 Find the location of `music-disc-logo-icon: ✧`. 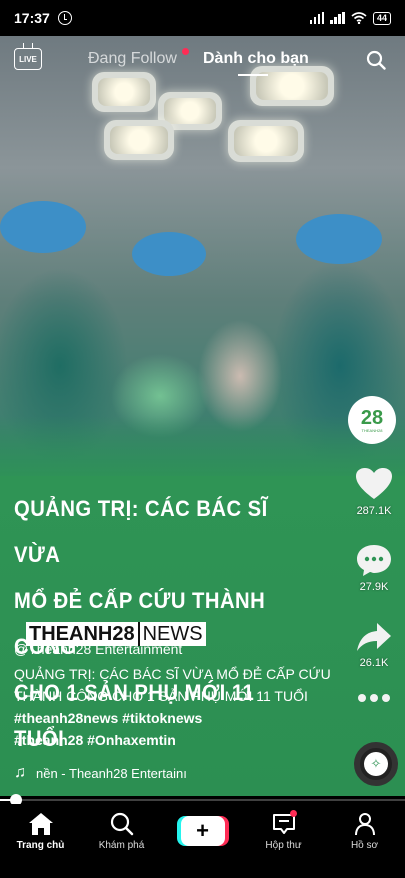

music-disc-logo-icon: ✧ is located at coordinates (376, 764).